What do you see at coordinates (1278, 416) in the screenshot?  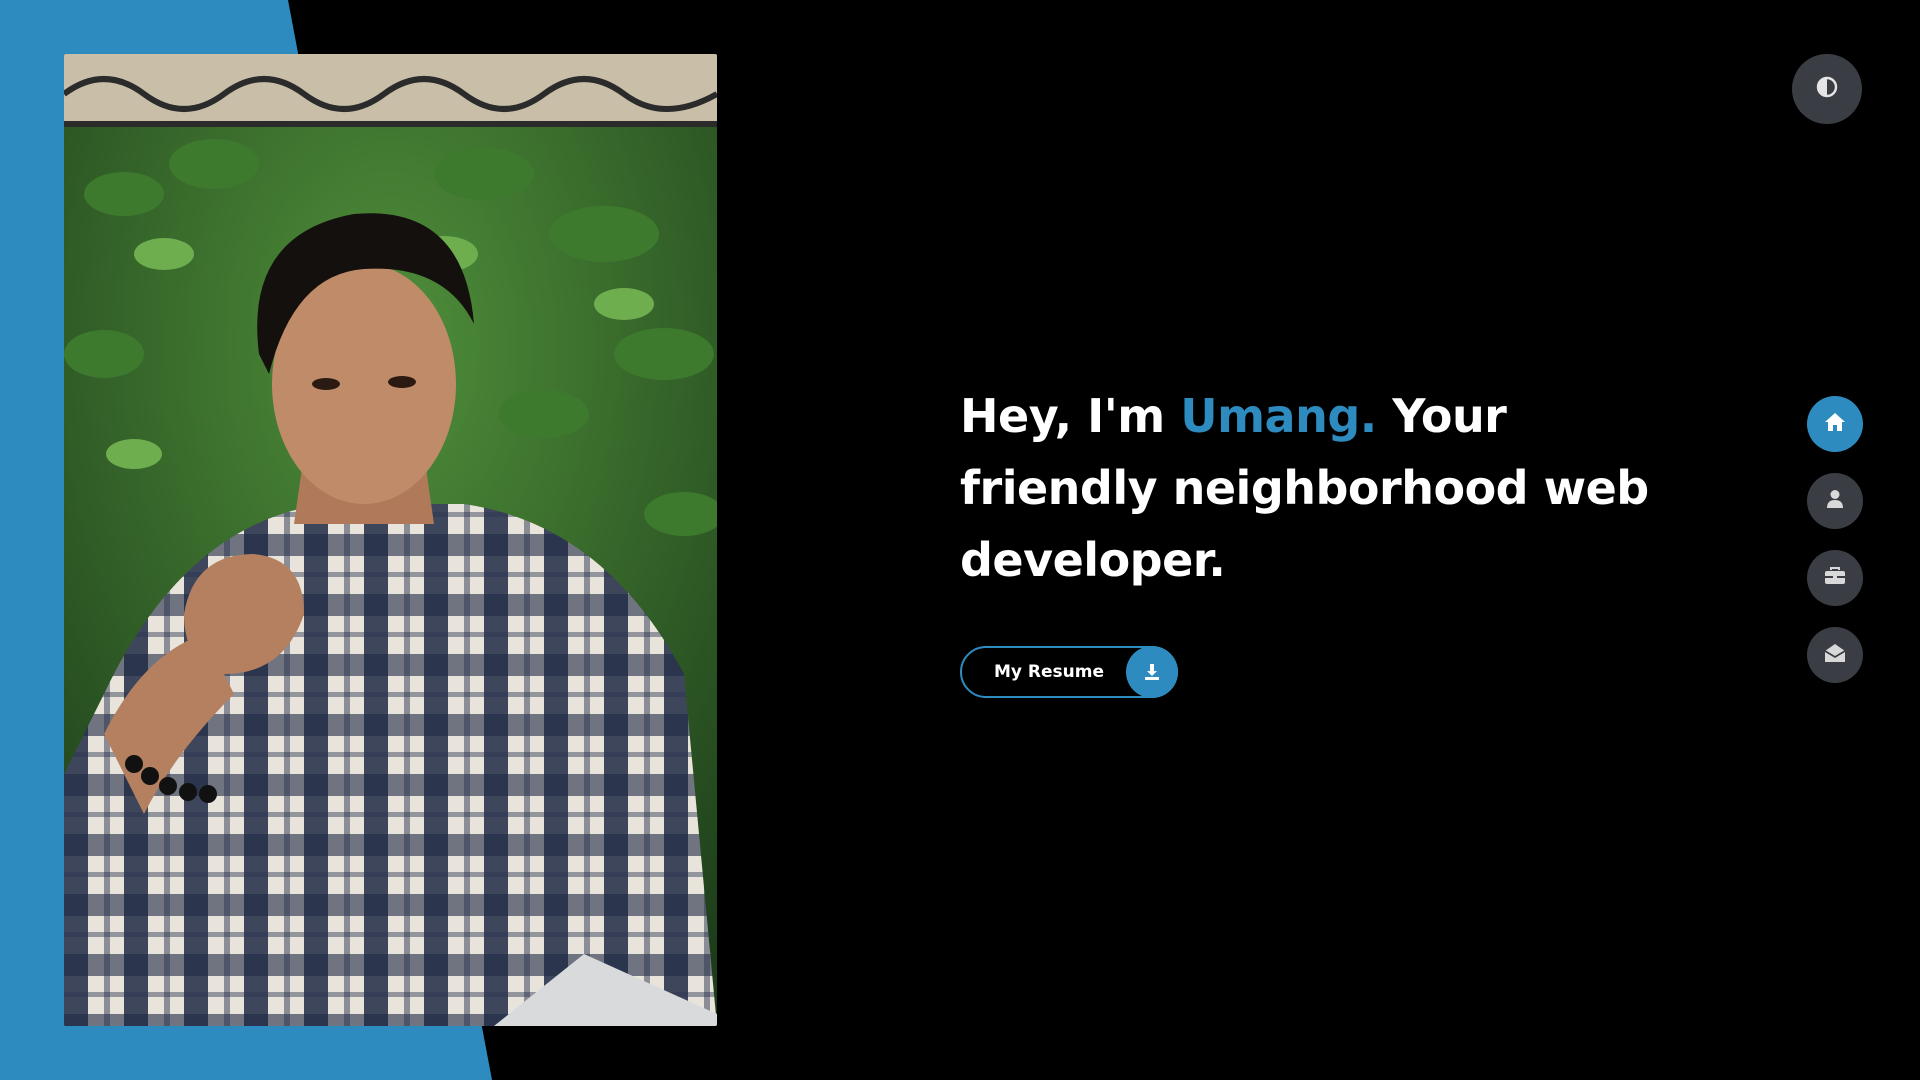 I see `name-highlight: Umang.` at bounding box center [1278, 416].